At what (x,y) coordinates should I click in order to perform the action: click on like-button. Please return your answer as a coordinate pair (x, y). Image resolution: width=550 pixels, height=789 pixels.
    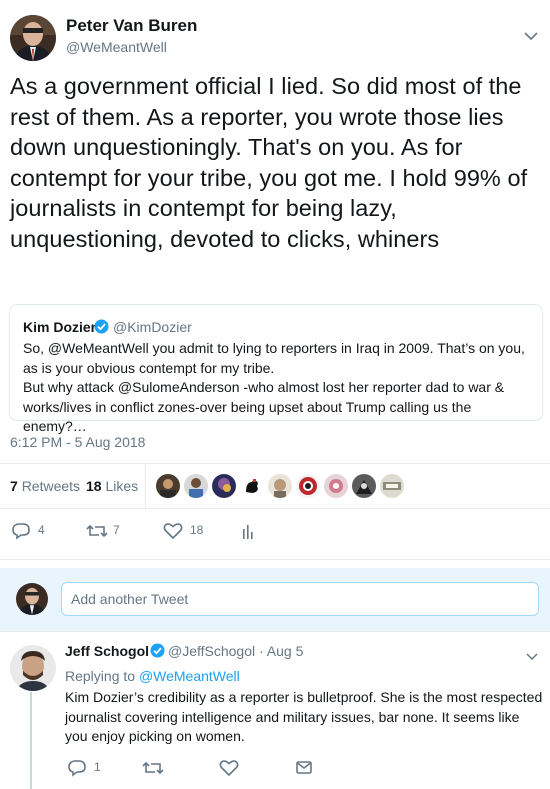
    Looking at the image, I should click on (230, 768).